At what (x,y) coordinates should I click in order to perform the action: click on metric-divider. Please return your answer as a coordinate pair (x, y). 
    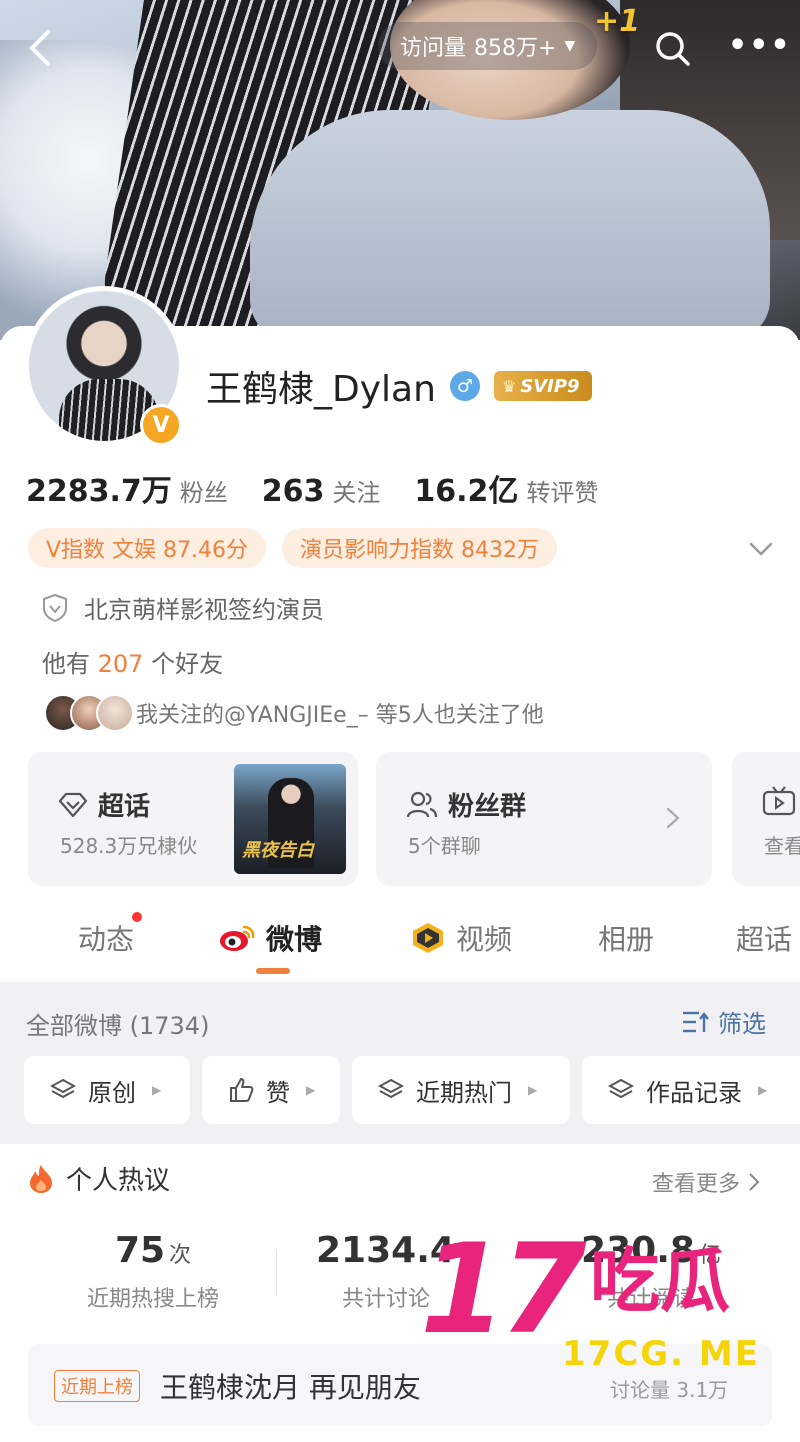
    Looking at the image, I should click on (276, 1273).